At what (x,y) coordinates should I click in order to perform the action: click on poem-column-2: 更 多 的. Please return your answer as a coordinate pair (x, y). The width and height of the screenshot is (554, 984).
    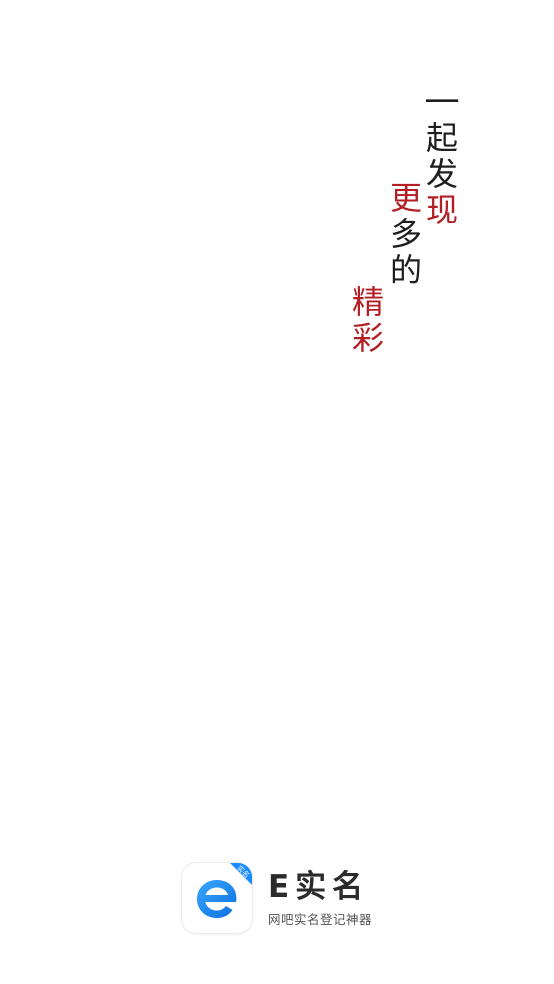
    Looking at the image, I should click on (406, 234).